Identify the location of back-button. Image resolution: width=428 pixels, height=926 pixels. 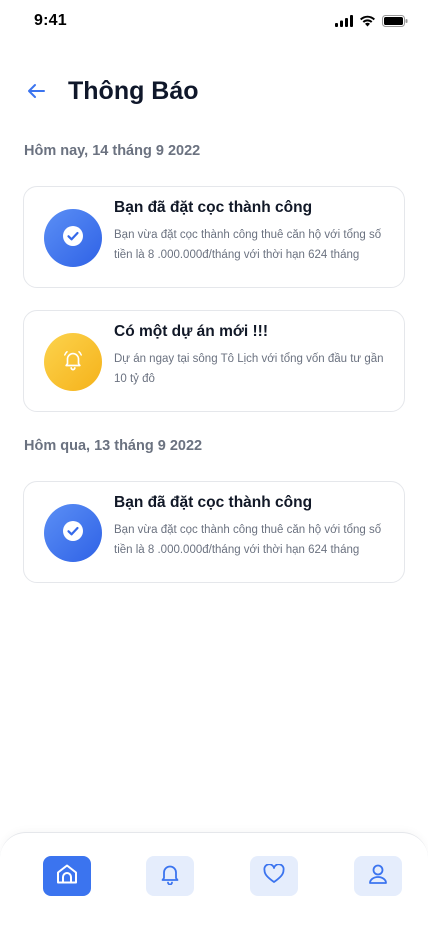
(36, 93).